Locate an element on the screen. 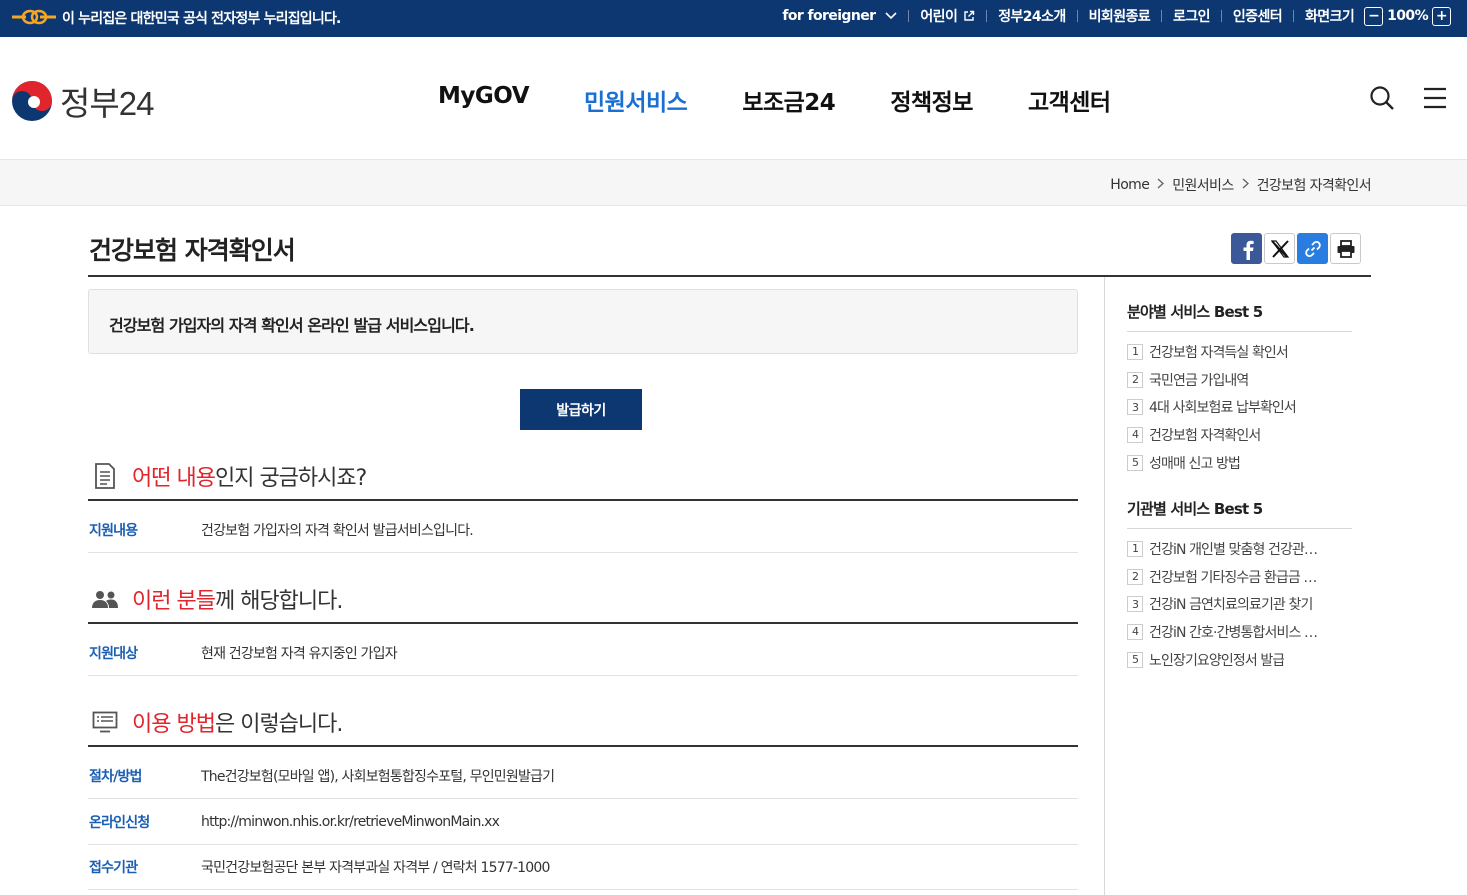  breadcrumb-current: 건강보험 자격확인서 is located at coordinates (1314, 186).